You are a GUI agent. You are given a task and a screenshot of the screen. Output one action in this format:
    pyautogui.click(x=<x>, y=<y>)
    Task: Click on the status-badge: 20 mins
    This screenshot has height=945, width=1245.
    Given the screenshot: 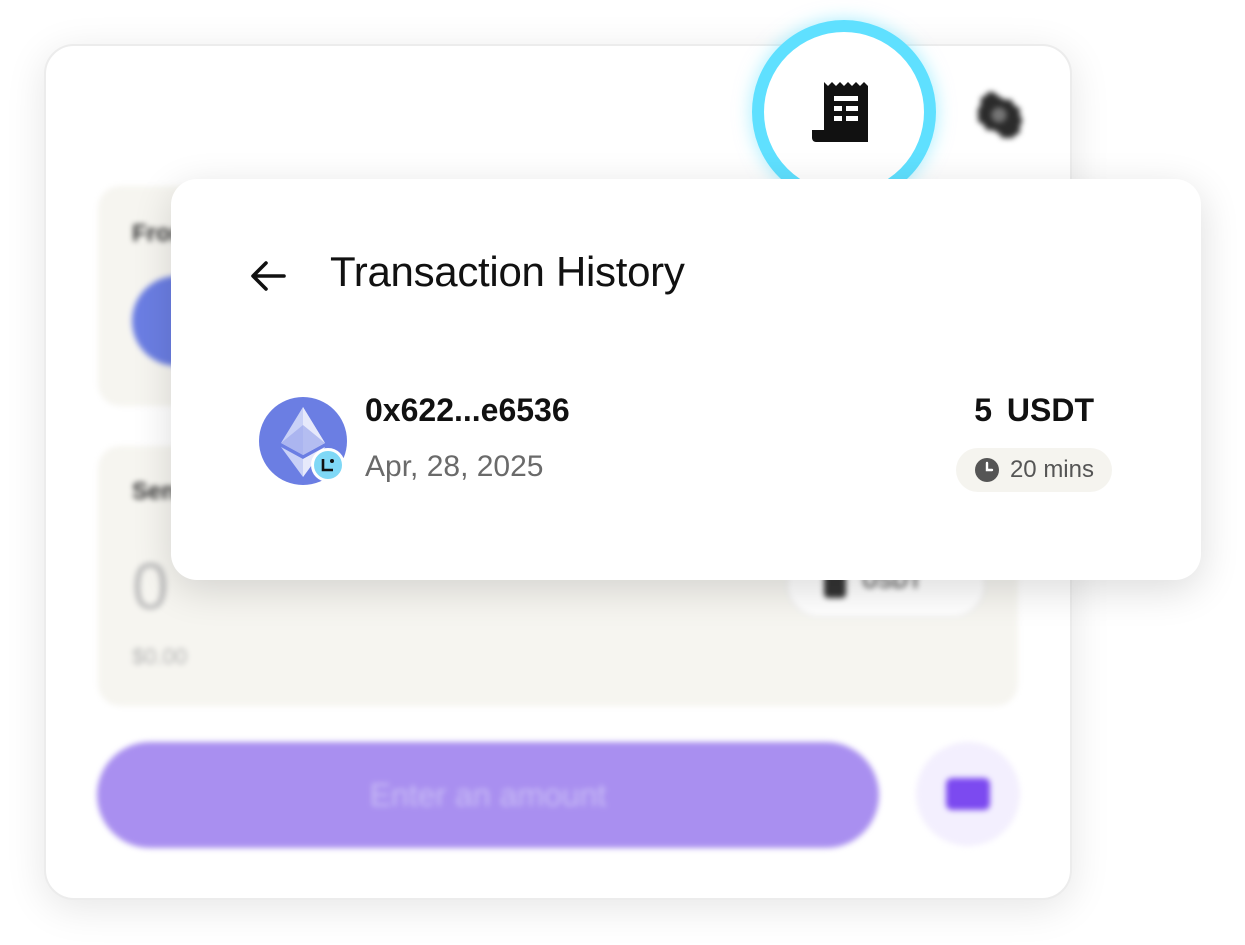 What is the action you would take?
    pyautogui.click(x=1033, y=470)
    